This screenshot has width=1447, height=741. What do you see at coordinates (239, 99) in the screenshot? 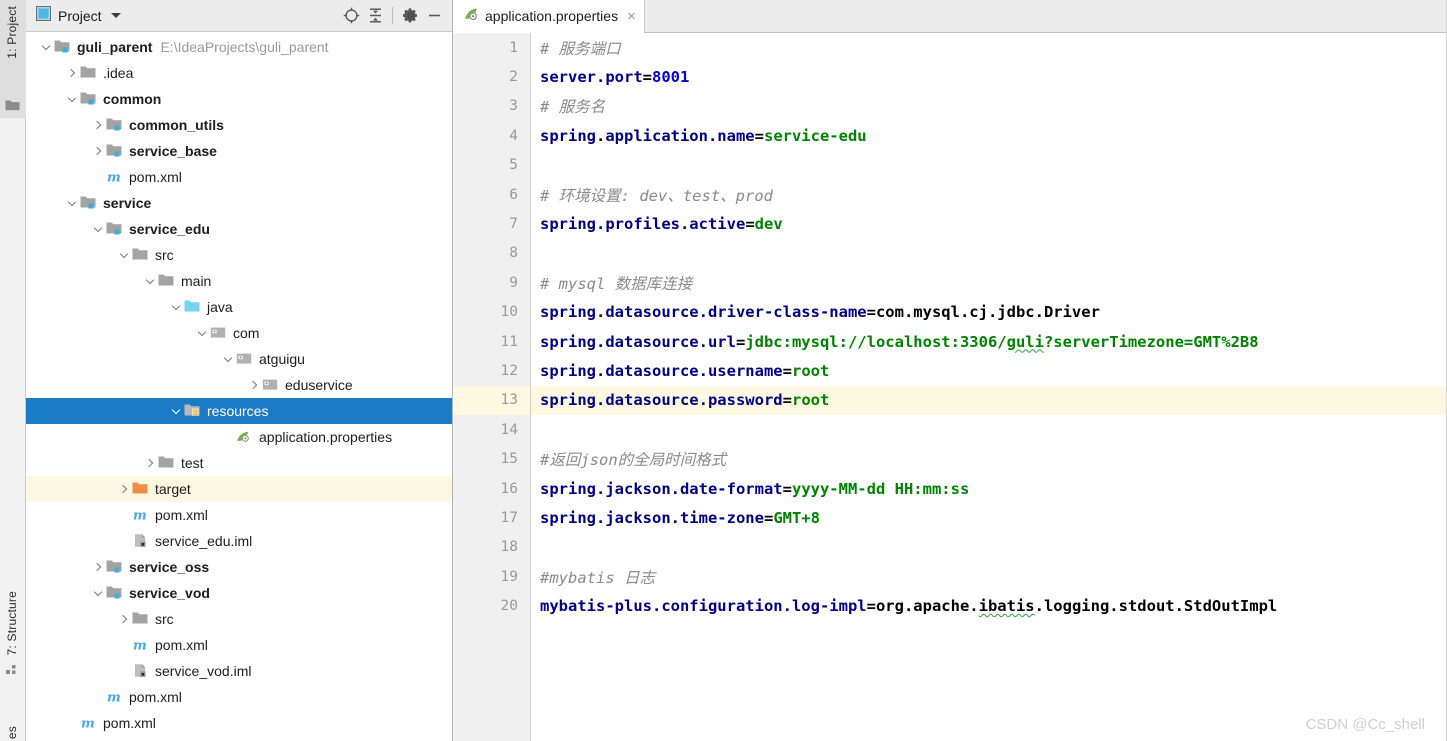
I see `tree-node-common: common` at bounding box center [239, 99].